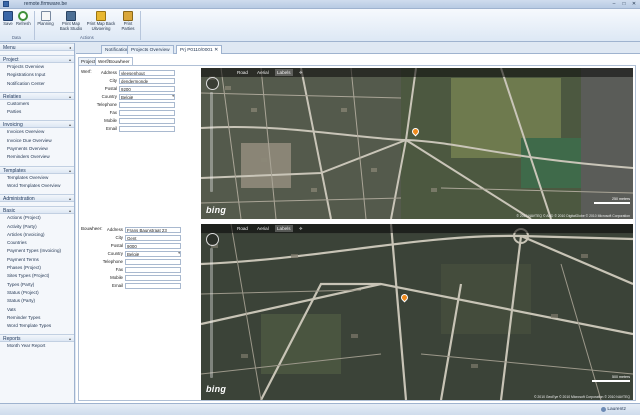 The width and height of the screenshot is (640, 415). What do you see at coordinates (37, 338) in the screenshot?
I see `sidebar-section-reports: Reports ▴` at bounding box center [37, 338].